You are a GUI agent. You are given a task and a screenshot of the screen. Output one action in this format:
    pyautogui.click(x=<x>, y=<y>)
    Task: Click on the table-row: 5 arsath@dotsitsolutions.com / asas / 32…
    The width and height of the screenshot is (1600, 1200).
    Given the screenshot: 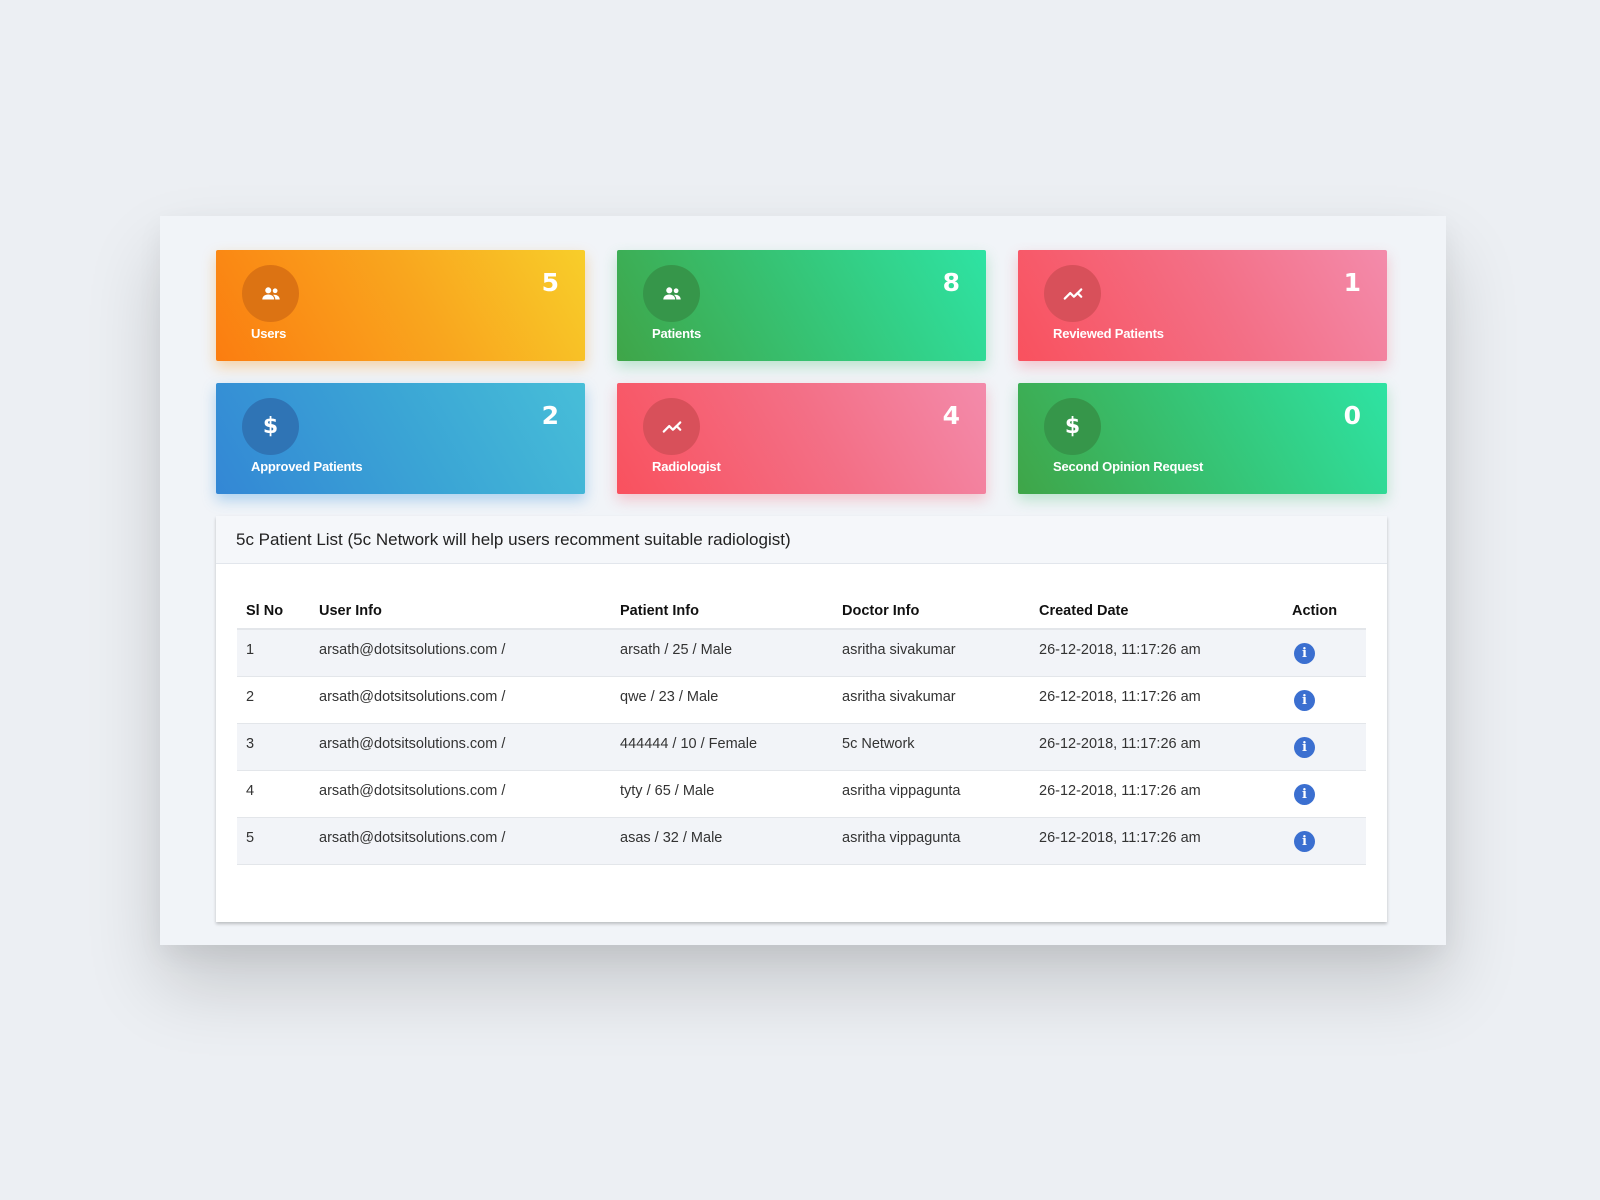 What is the action you would take?
    pyautogui.click(x=801, y=841)
    